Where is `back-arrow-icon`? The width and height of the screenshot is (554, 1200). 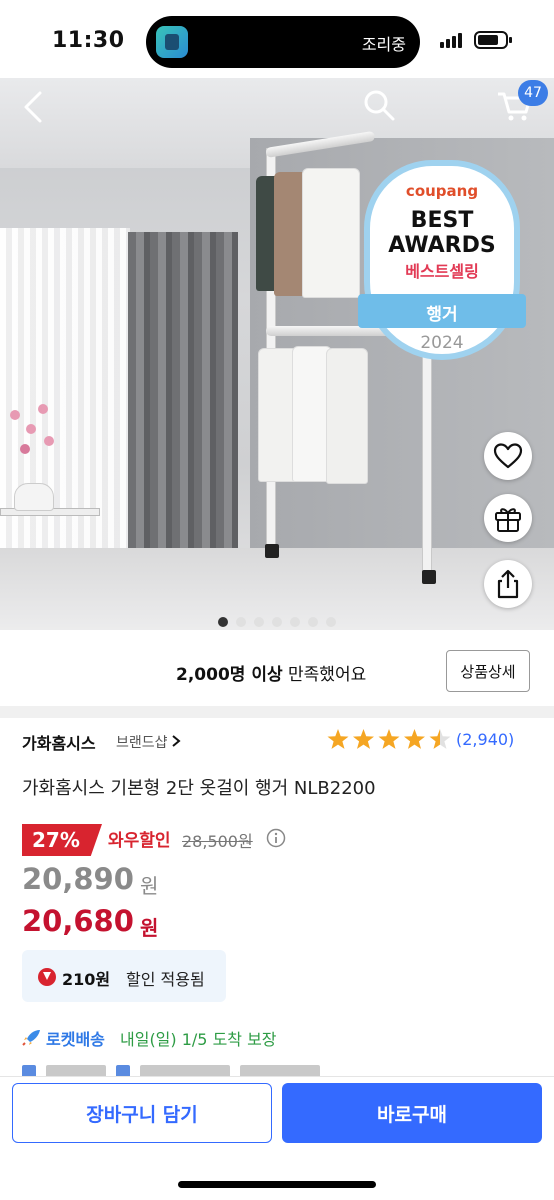
back-arrow-icon is located at coordinates (35, 107).